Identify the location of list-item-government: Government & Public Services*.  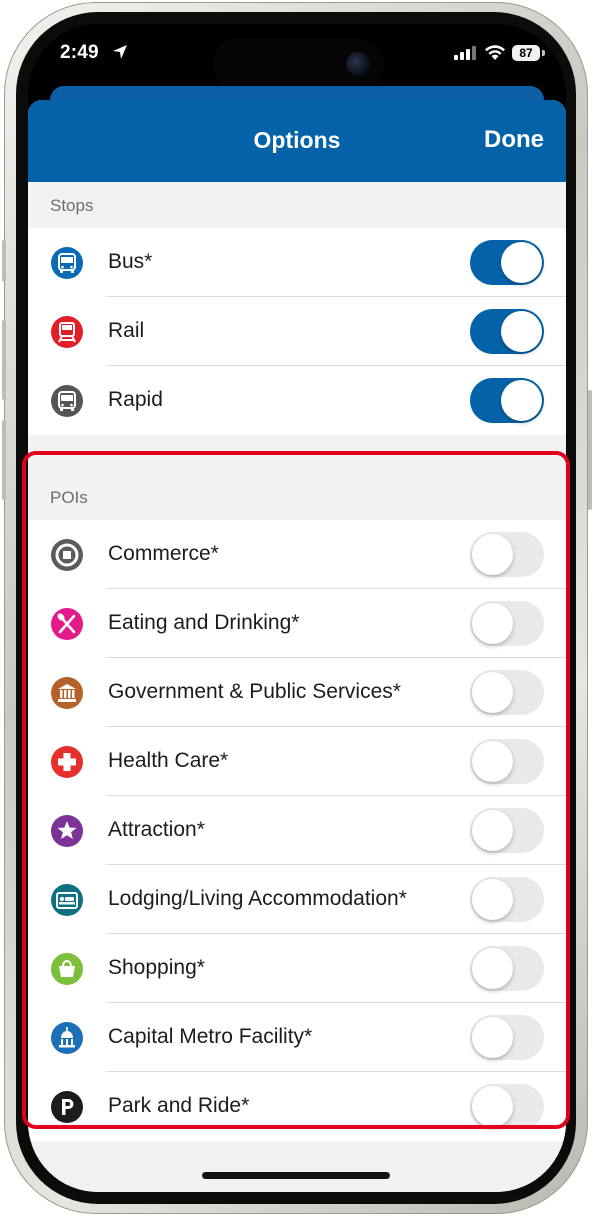
(297, 692).